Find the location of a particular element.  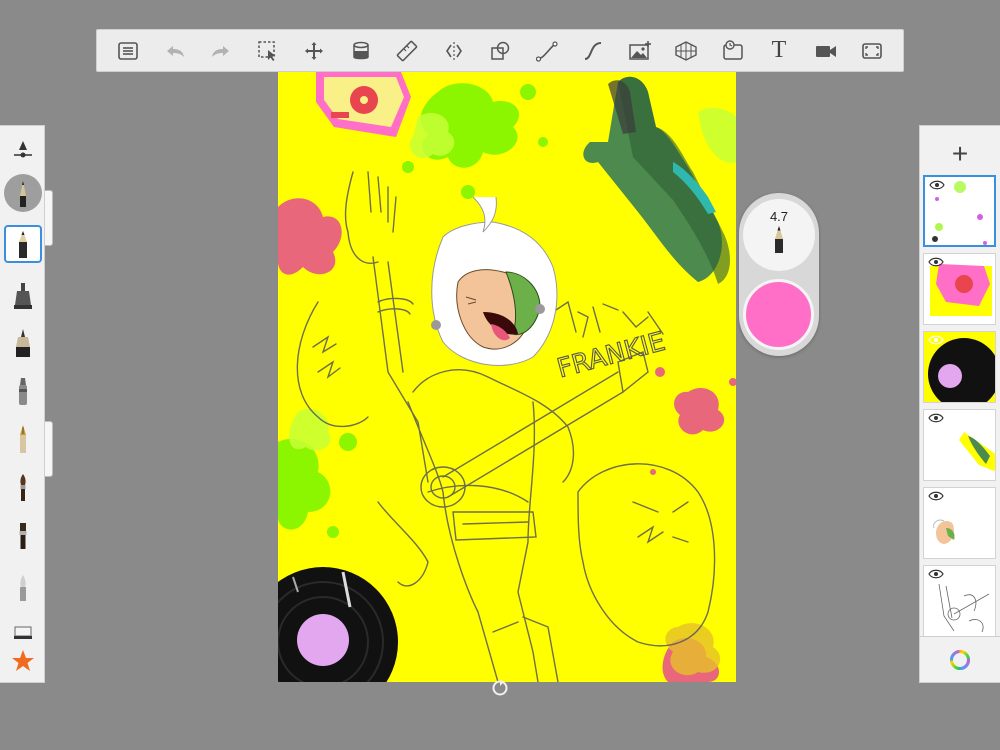

timelapse-icon is located at coordinates (733, 51).